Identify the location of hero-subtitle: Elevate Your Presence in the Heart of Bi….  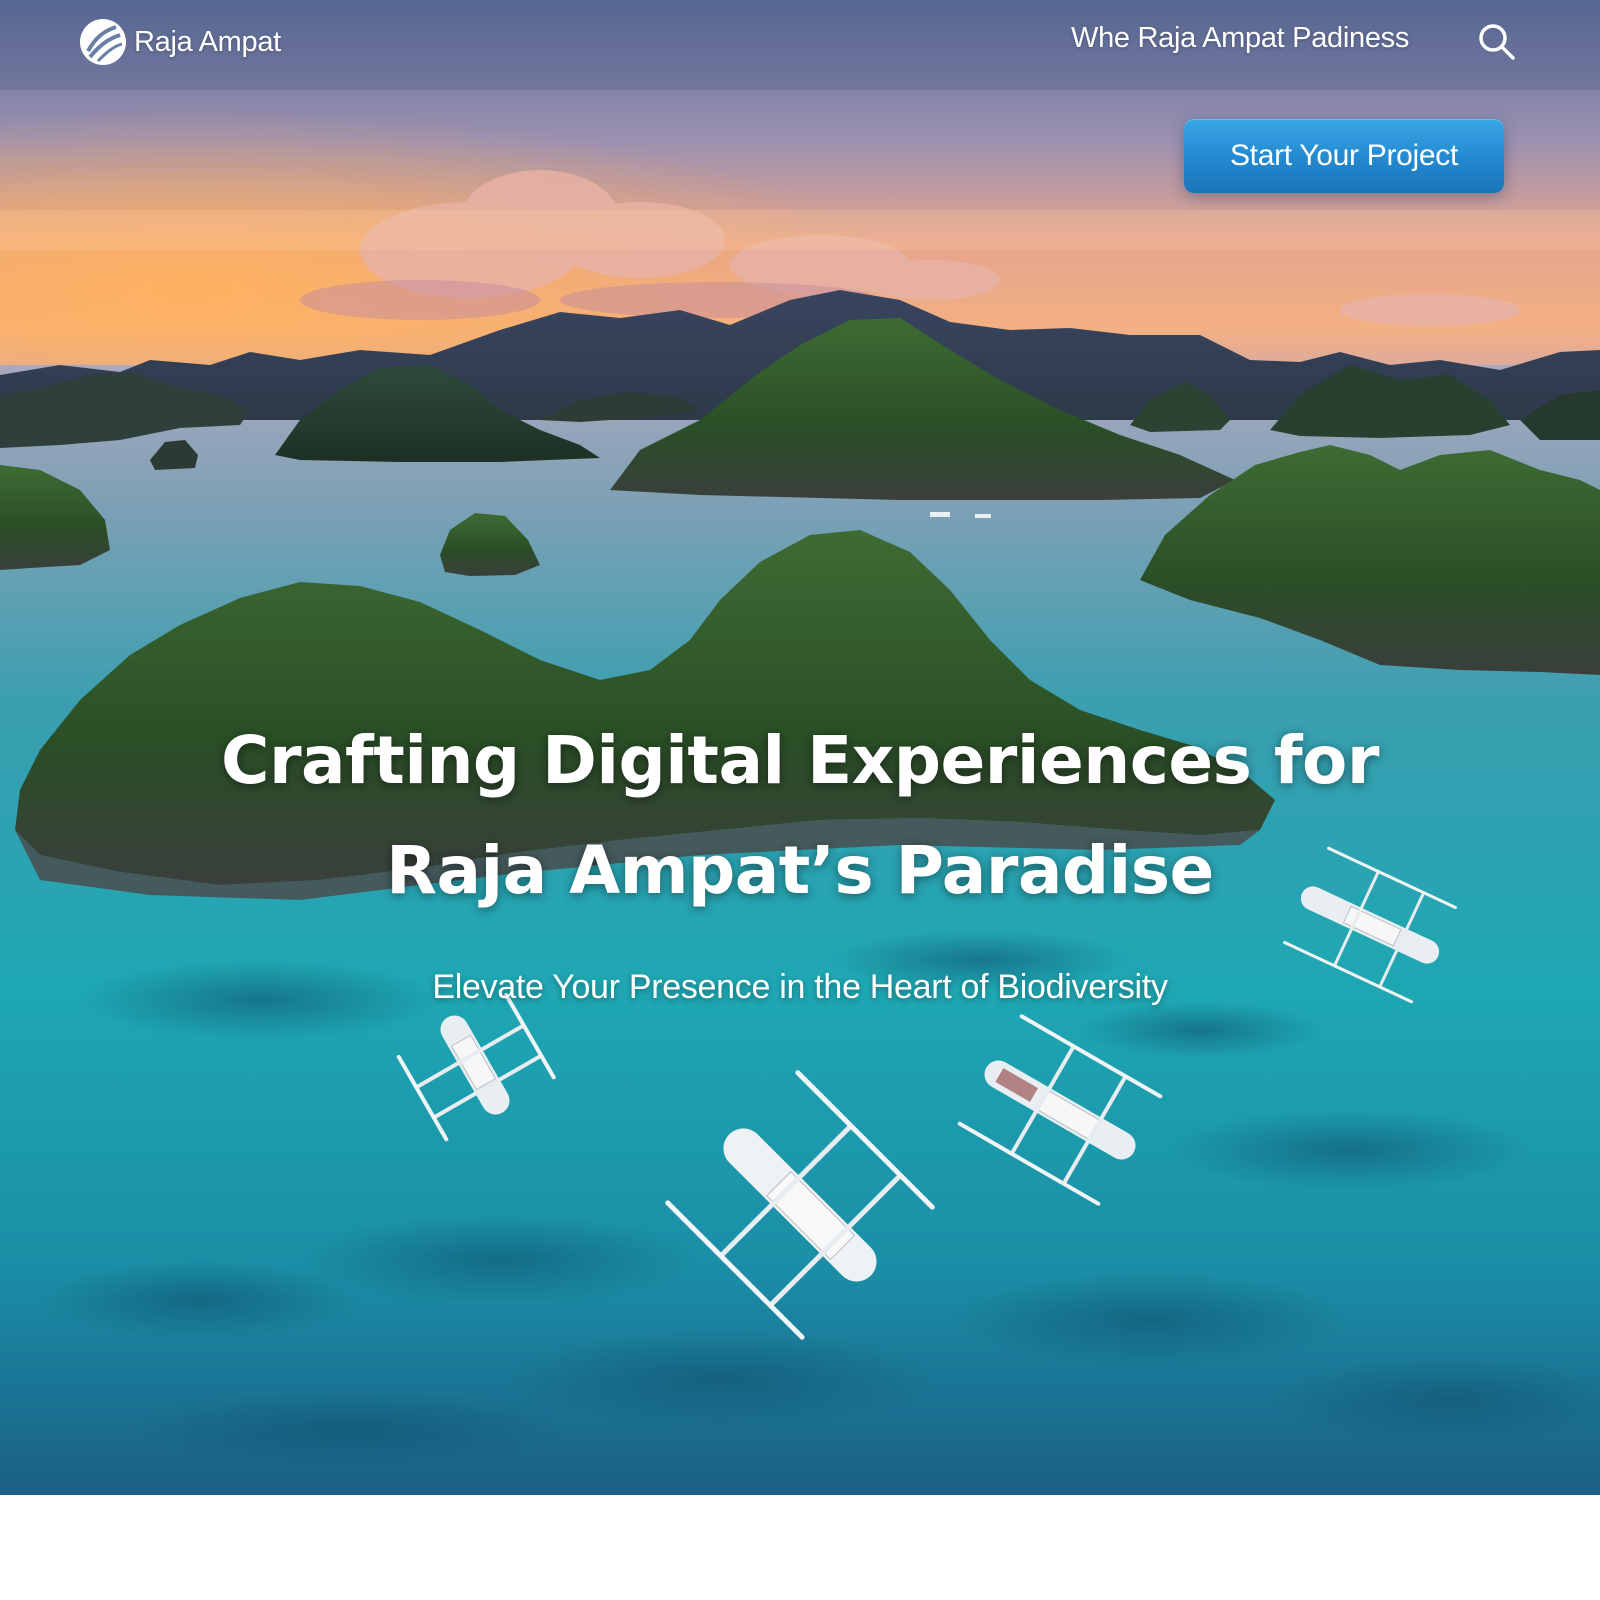
(800, 987).